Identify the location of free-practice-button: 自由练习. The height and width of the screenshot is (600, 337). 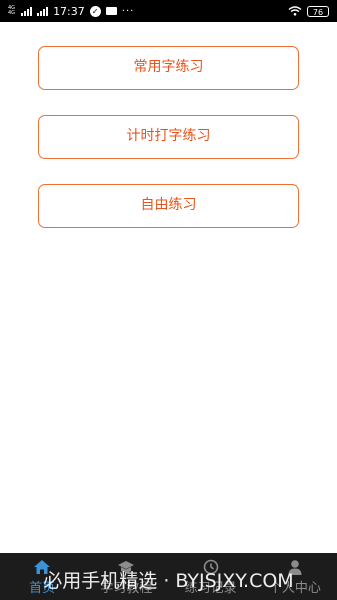
(168, 206).